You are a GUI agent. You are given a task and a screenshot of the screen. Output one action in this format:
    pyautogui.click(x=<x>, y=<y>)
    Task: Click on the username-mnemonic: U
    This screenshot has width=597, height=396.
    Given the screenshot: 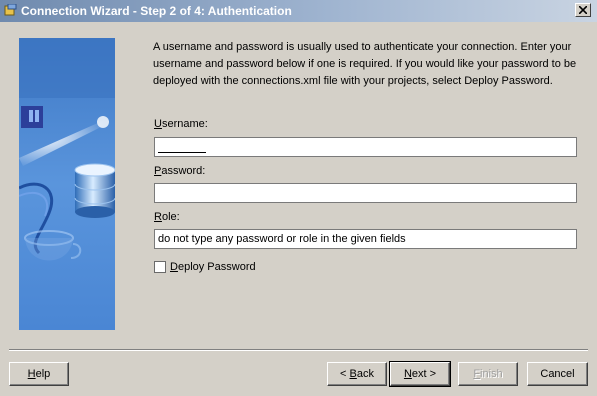 What is the action you would take?
    pyautogui.click(x=158, y=124)
    